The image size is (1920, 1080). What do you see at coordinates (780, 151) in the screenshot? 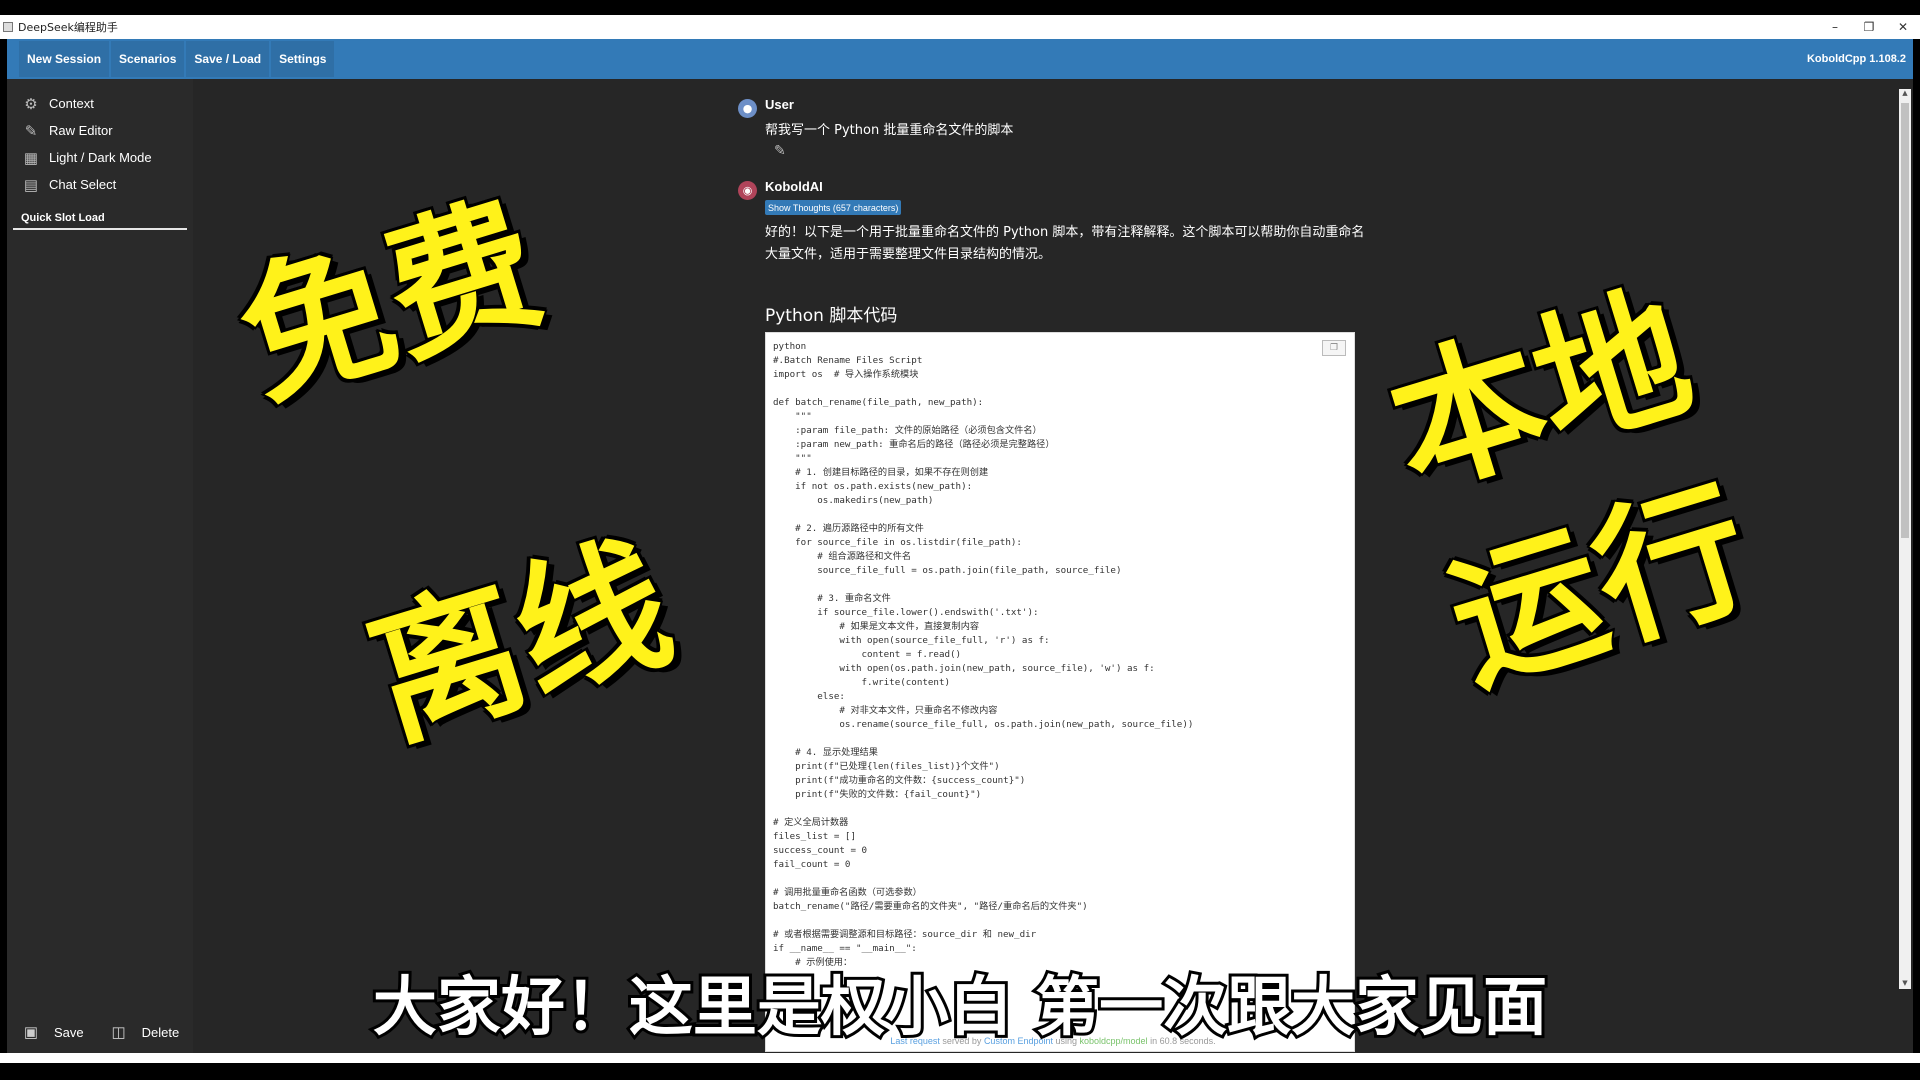
I see `edit-icon: ✎` at bounding box center [780, 151].